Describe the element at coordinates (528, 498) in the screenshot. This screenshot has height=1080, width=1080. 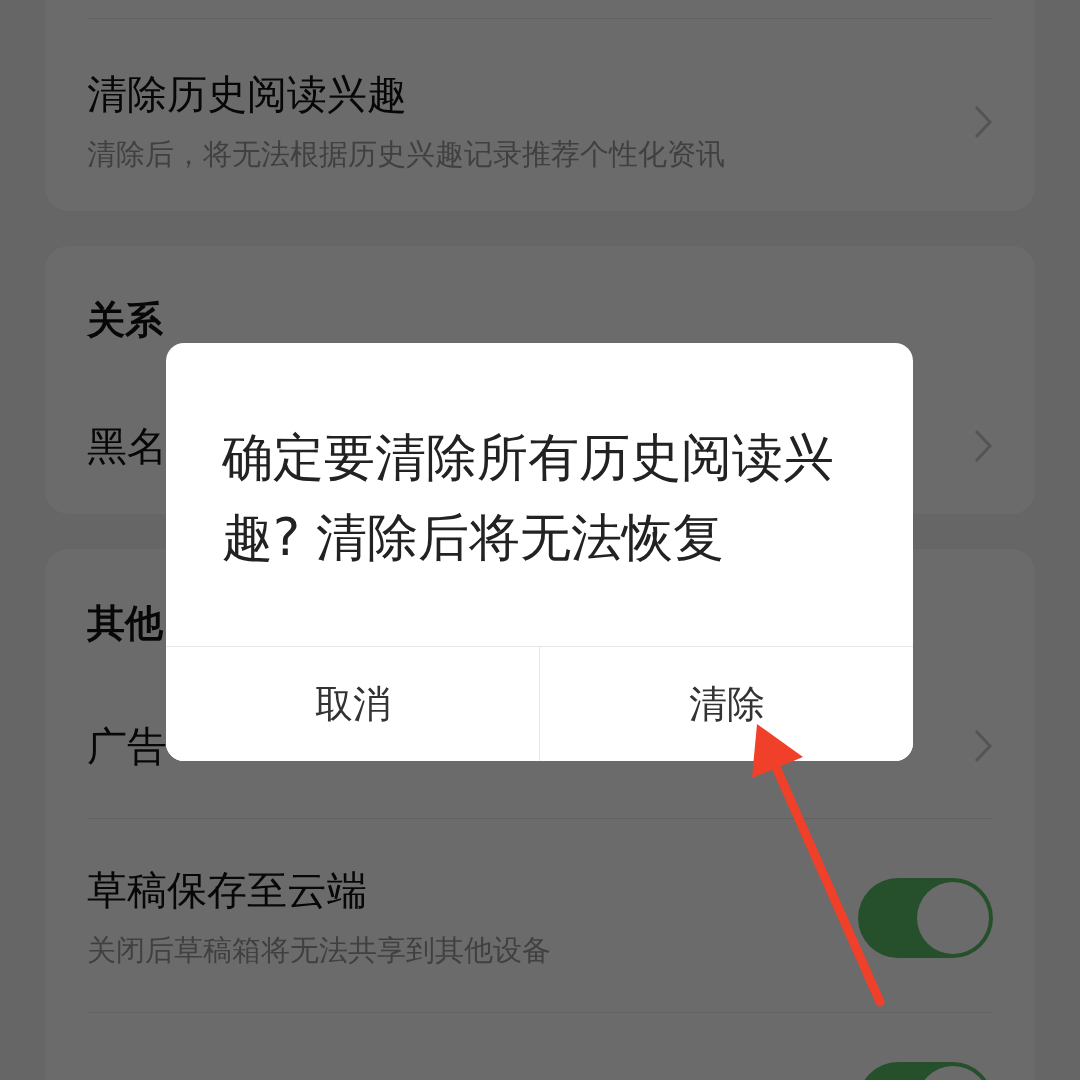
I see `dialog-message: 确定要清除所有历史阅读兴趣? 清除后将无法恢复` at that location.